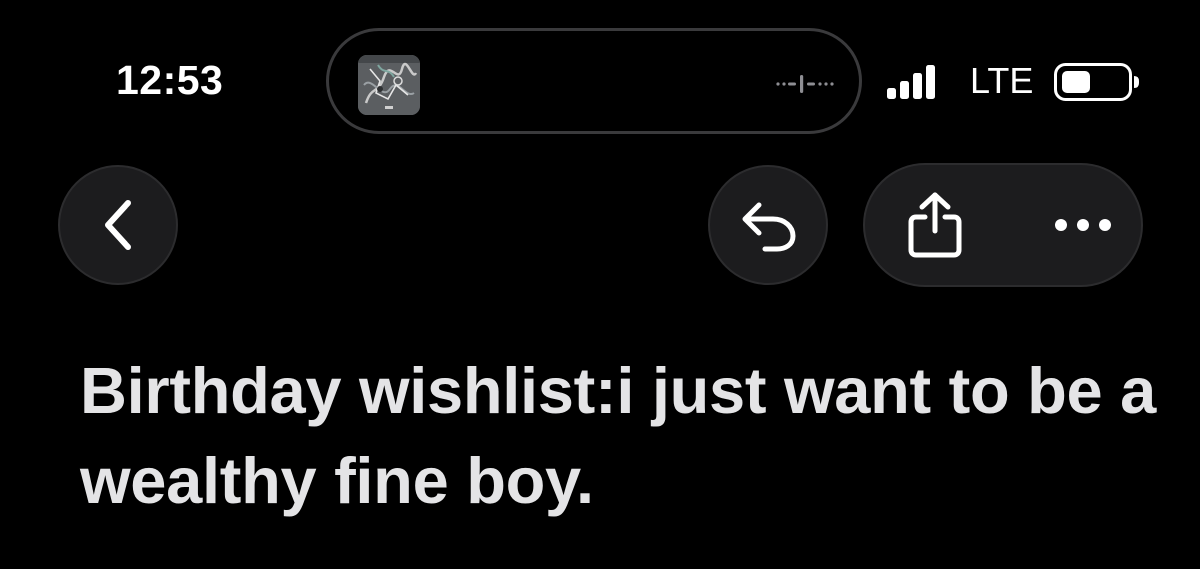 The width and height of the screenshot is (1200, 569). What do you see at coordinates (170, 80) in the screenshot?
I see `status-bar-time: 12:53` at bounding box center [170, 80].